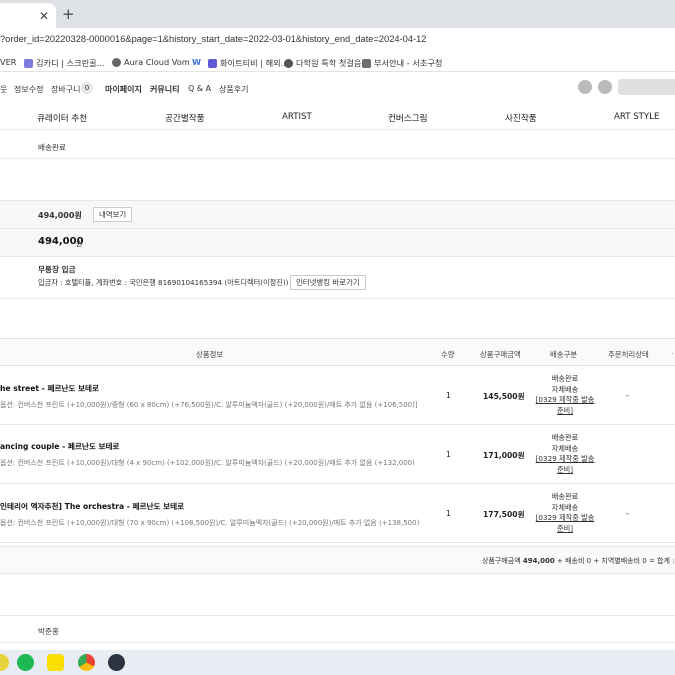 The image size is (675, 675). Describe the element at coordinates (504, 396) in the screenshot. I see `row-amount: 145,500원` at that location.